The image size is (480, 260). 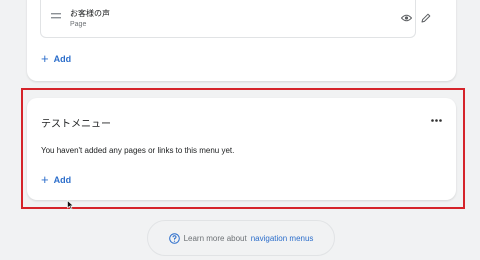 I want to click on eye-icon, so click(x=406, y=18).